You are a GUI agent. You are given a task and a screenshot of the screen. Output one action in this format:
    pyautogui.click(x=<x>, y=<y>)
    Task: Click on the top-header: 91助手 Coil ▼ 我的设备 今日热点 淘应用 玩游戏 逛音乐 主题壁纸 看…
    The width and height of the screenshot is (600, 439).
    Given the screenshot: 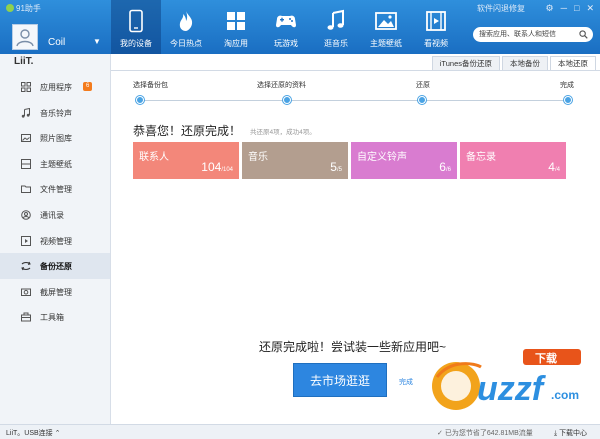 What is the action you would take?
    pyautogui.click(x=300, y=27)
    